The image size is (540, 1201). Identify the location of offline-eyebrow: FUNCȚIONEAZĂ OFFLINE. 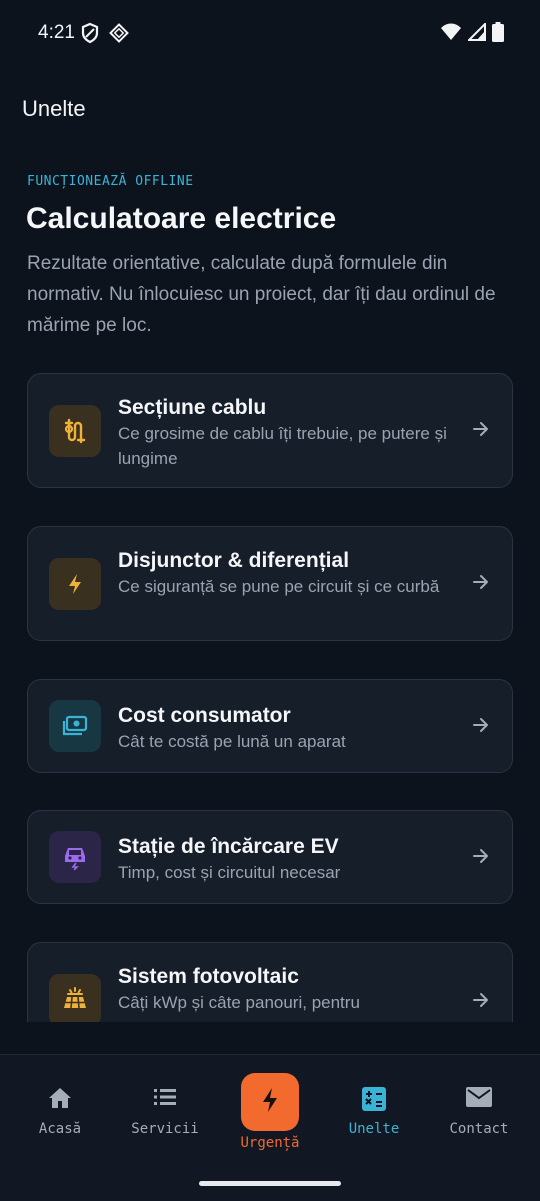
(110, 181).